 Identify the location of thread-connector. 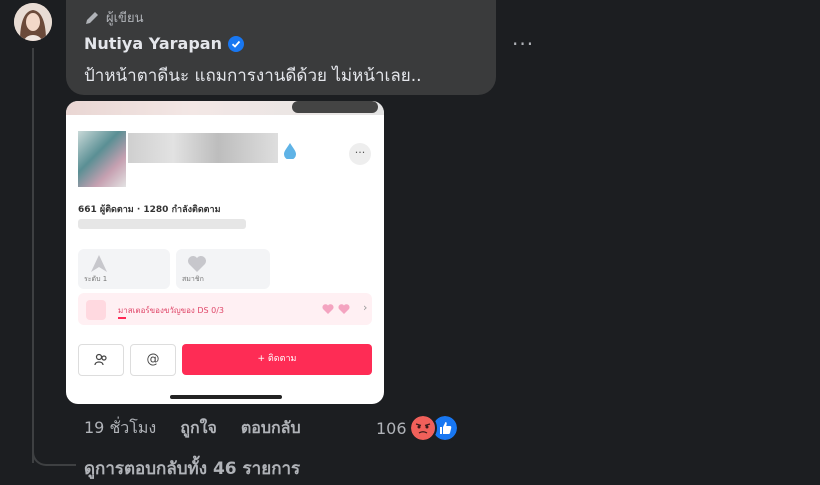
(54, 453).